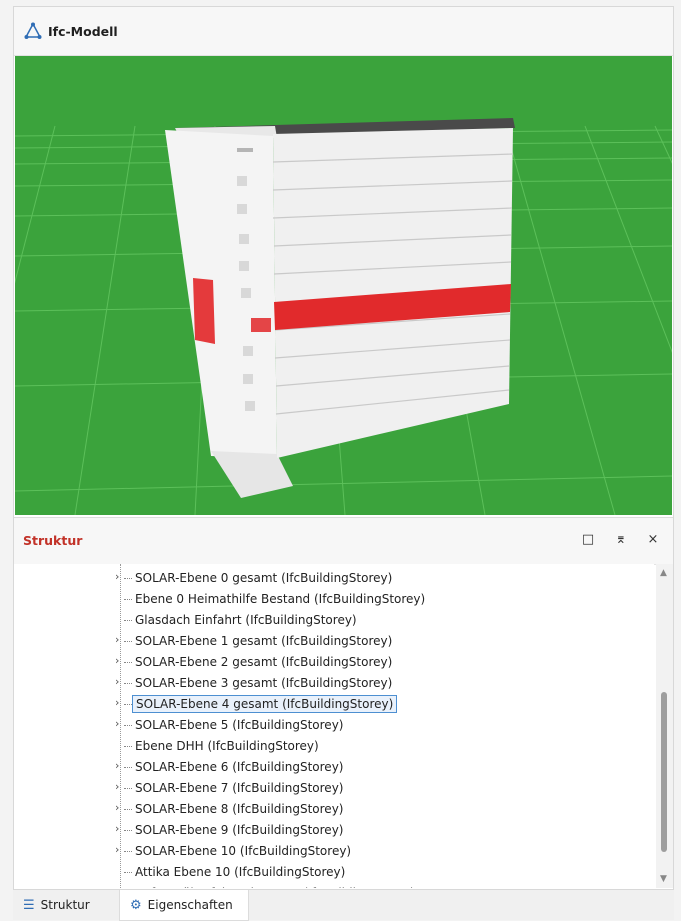 The height and width of the screenshot is (921, 681). I want to click on tree-item-label: SOLAR-Ebene 7 (IfcBuildingStorey), so click(239, 788).